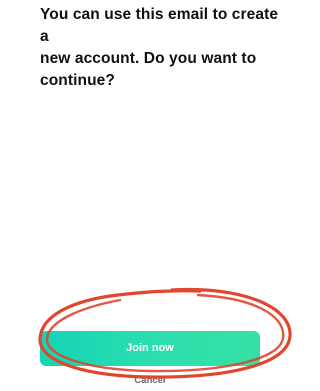 The width and height of the screenshot is (320, 391). Describe the element at coordinates (77, 80) in the screenshot. I see `message-line-3: continue?` at that location.